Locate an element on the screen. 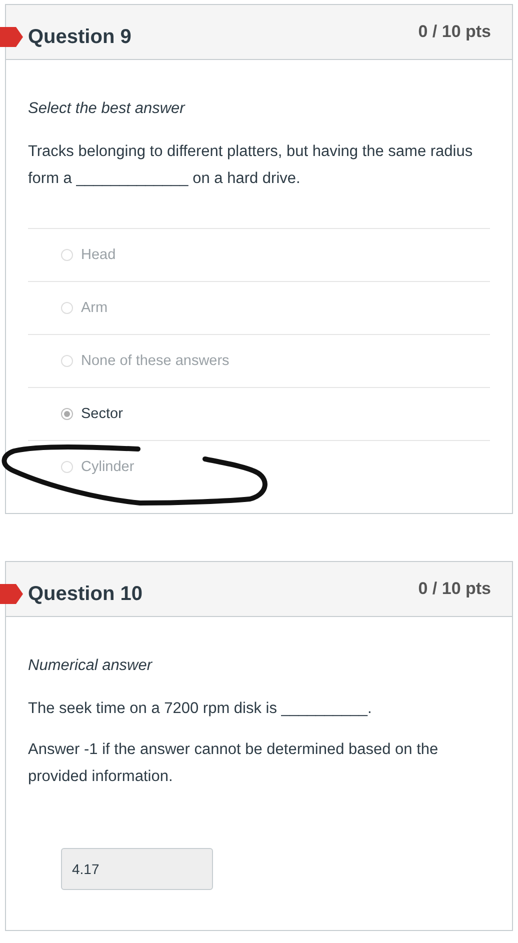 The image size is (518, 943). option-label: Cylinder is located at coordinates (107, 467).